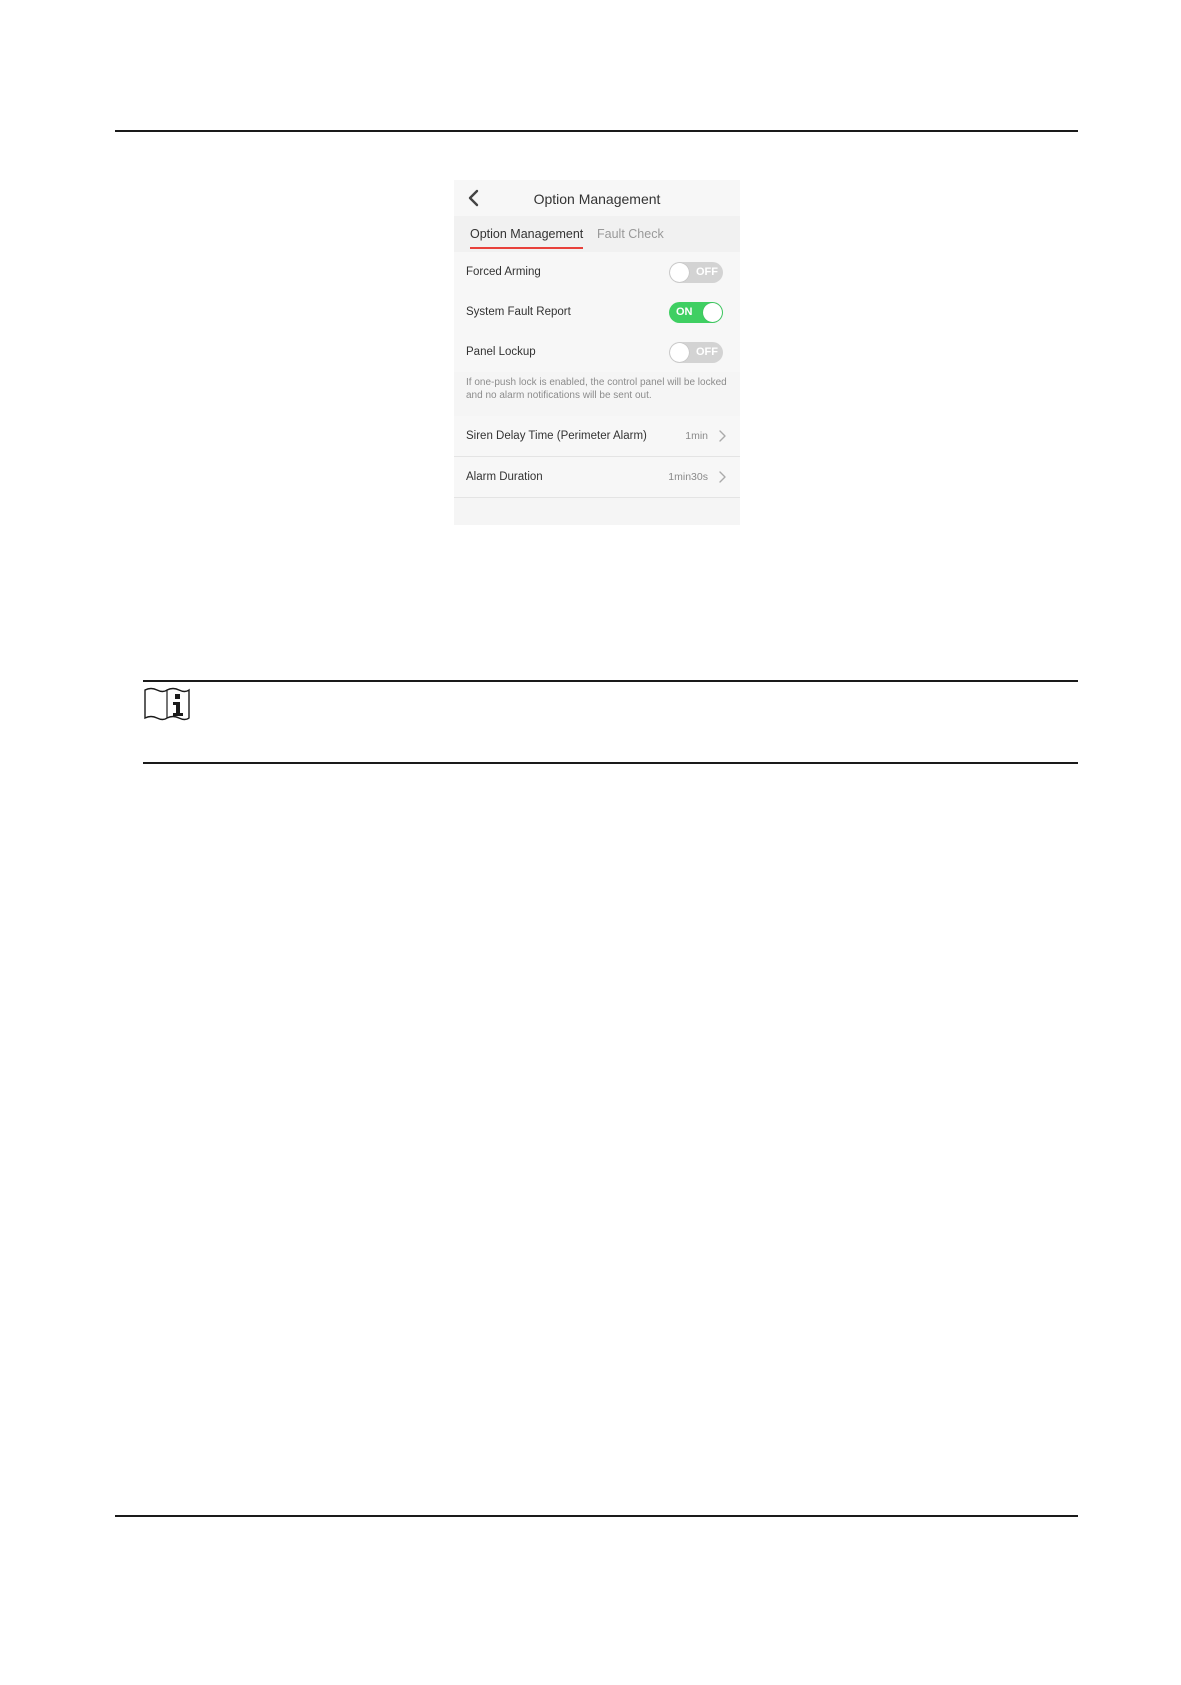 Image resolution: width=1181 pixels, height=1685 pixels. I want to click on note-rule-top, so click(610, 681).